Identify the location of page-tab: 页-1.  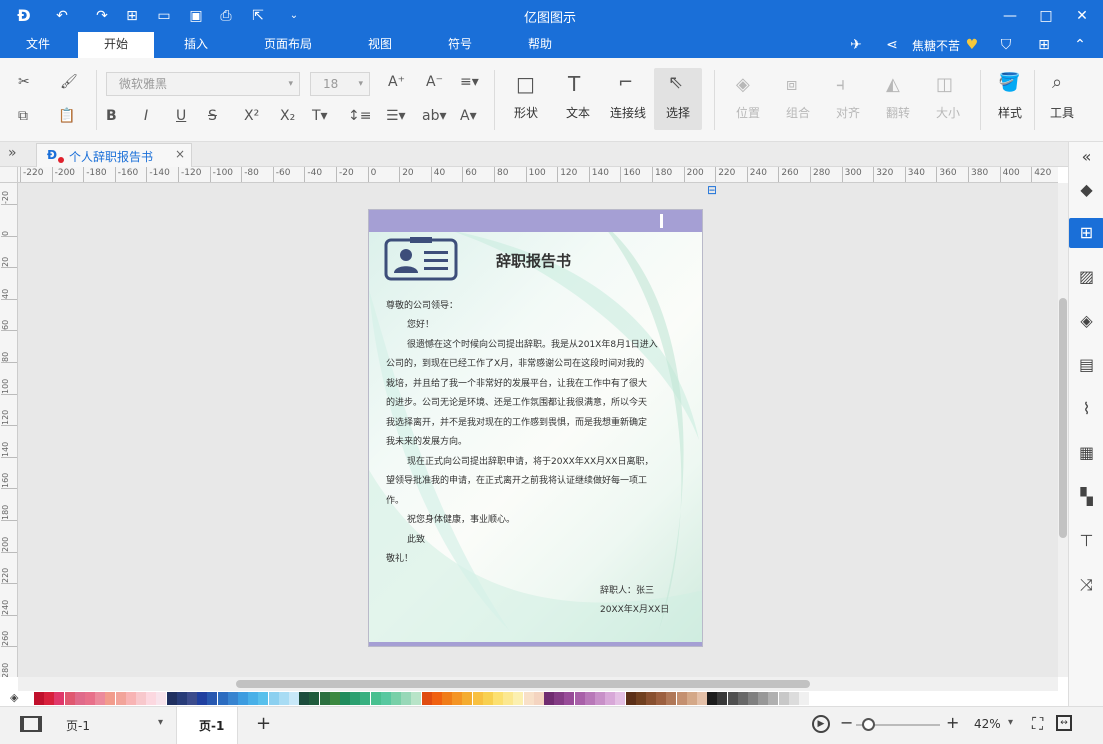
(207, 725).